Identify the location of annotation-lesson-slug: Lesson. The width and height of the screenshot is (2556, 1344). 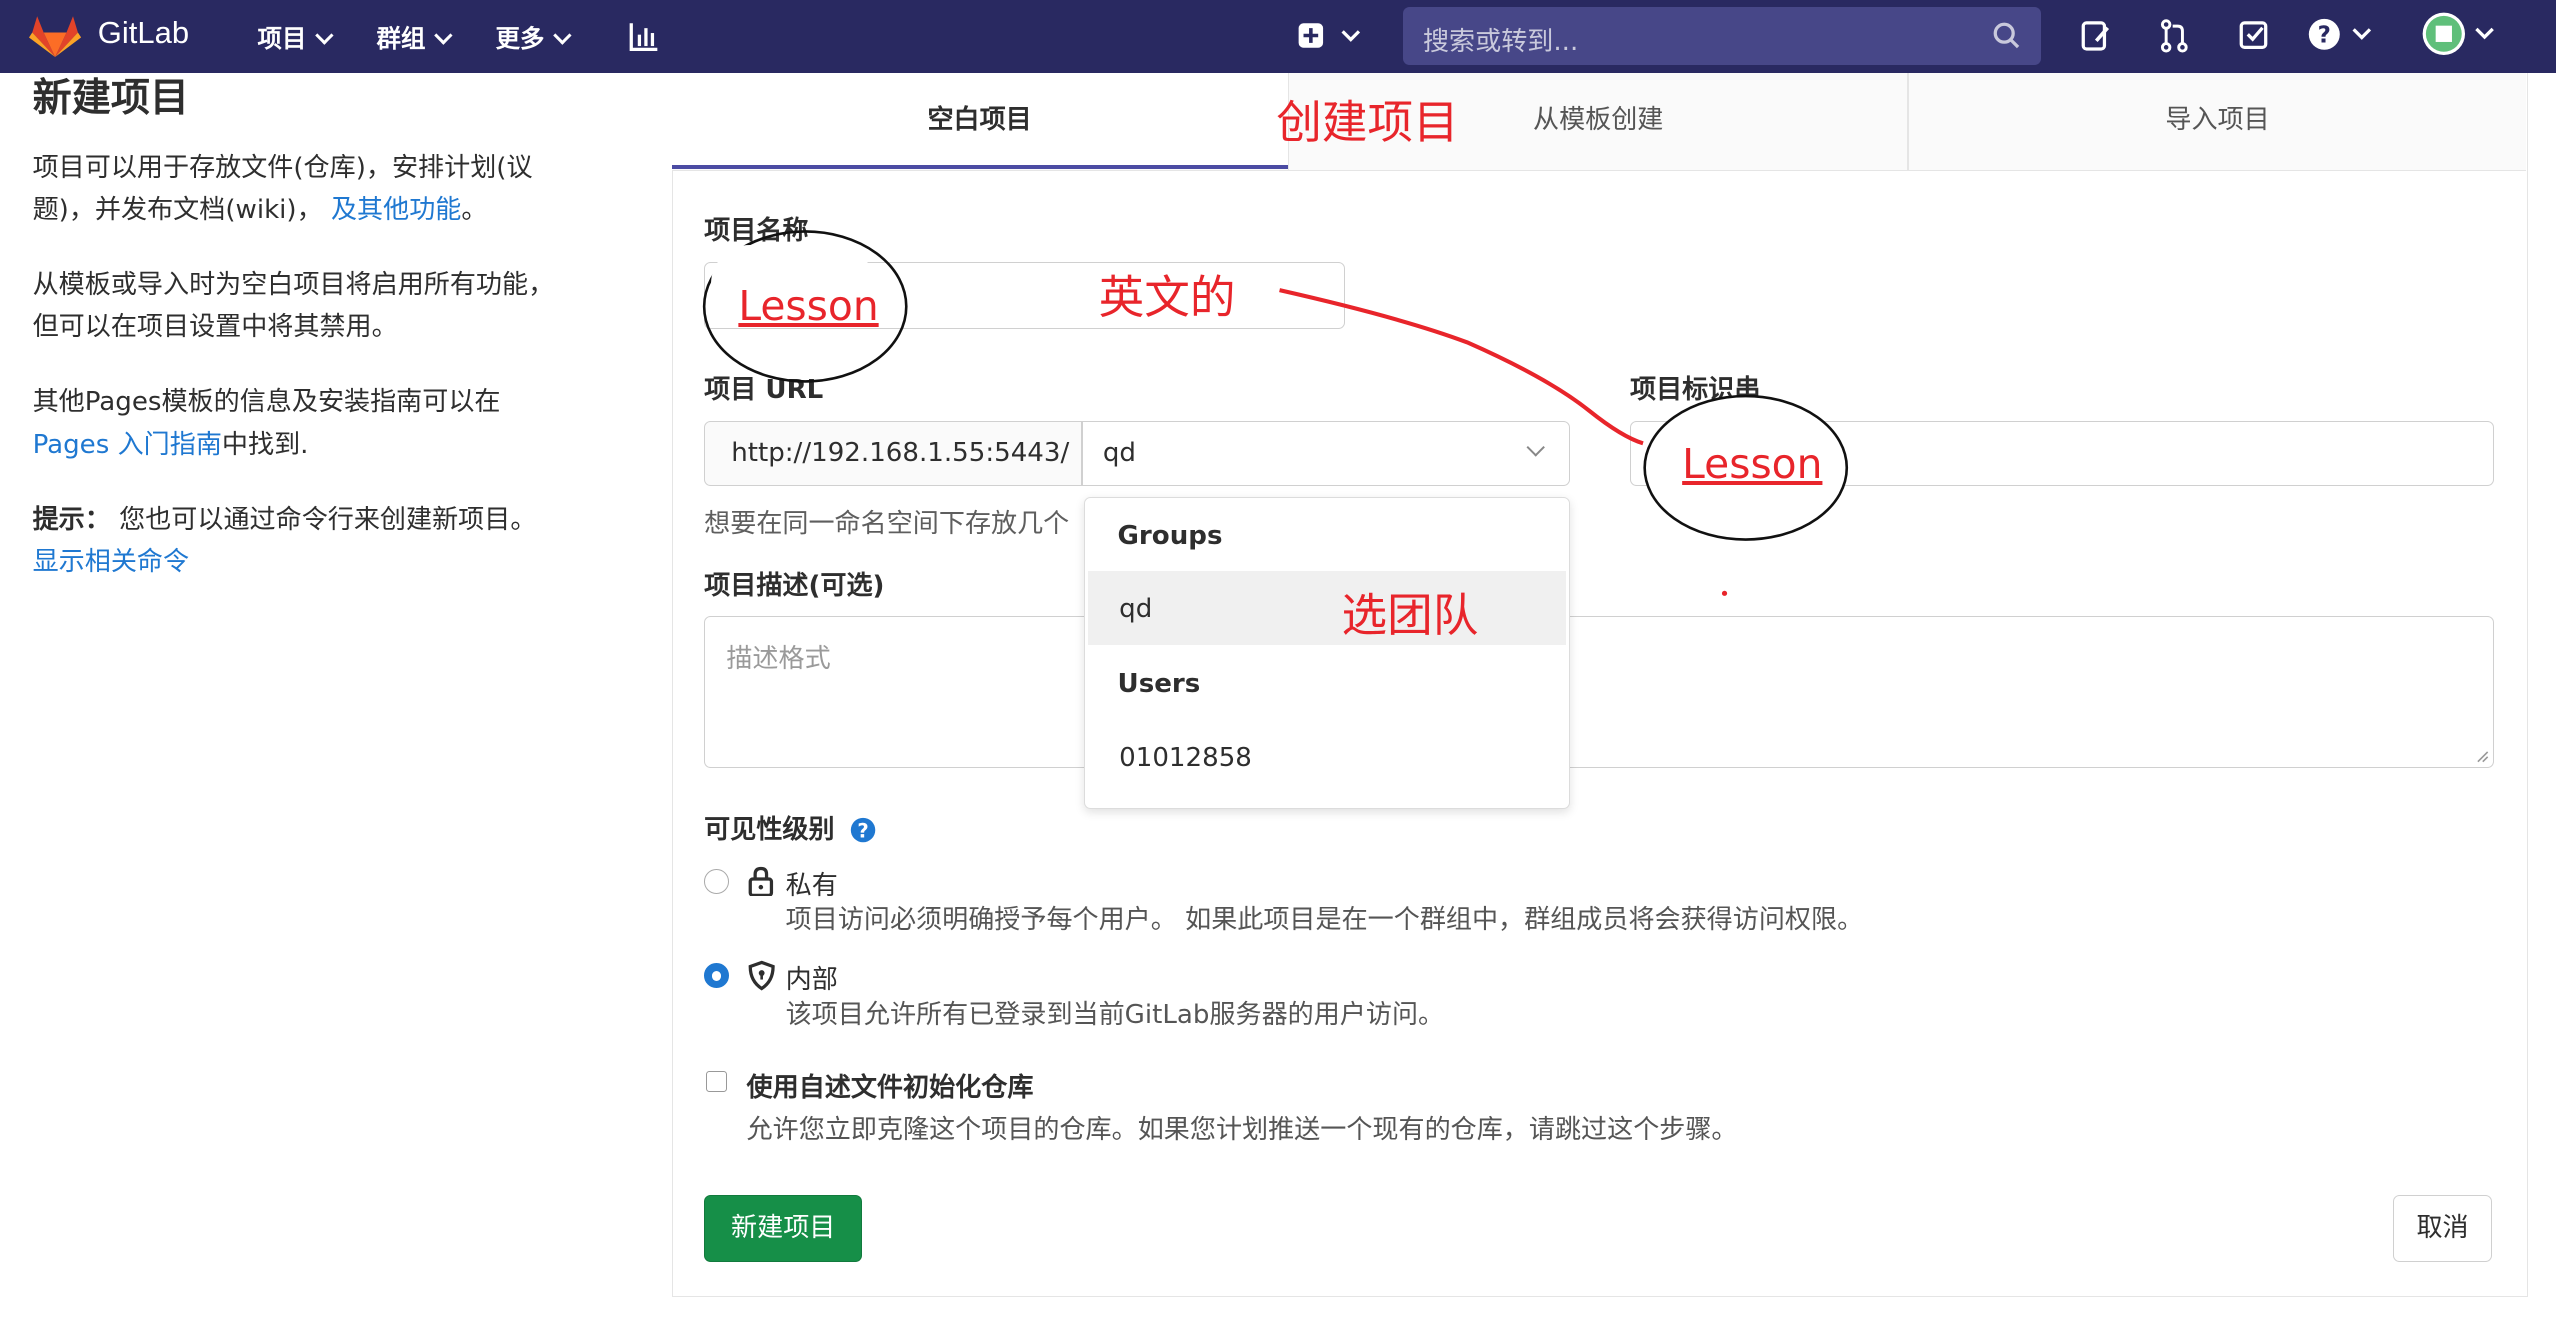
(1752, 464).